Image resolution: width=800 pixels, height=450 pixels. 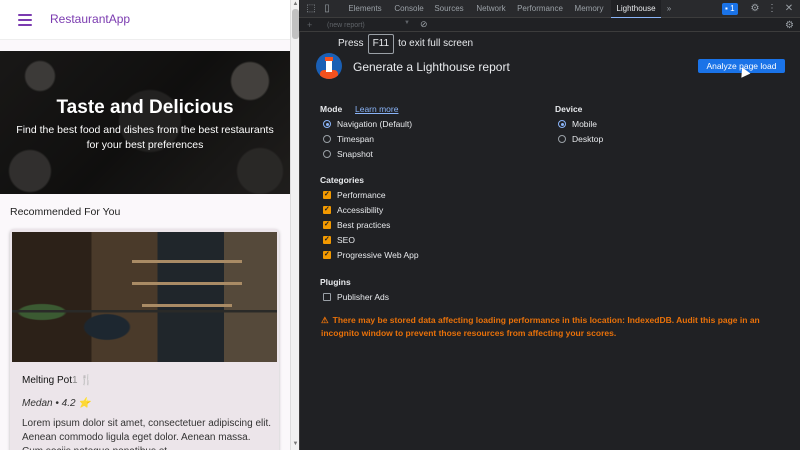 I want to click on report-select: (new report), so click(x=366, y=25).